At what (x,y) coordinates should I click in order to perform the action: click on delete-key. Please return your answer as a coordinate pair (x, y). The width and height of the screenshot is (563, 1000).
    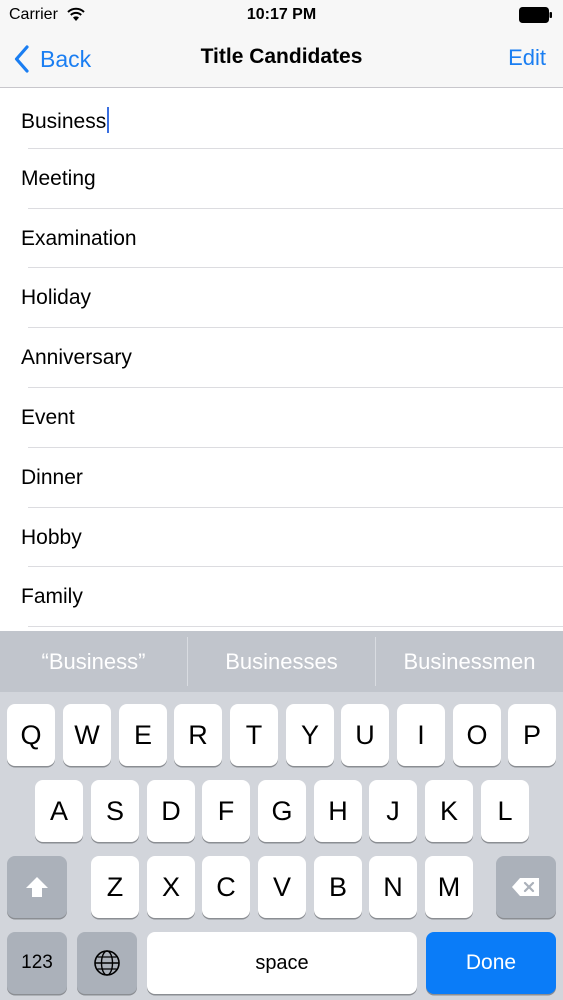
    Looking at the image, I should click on (526, 887).